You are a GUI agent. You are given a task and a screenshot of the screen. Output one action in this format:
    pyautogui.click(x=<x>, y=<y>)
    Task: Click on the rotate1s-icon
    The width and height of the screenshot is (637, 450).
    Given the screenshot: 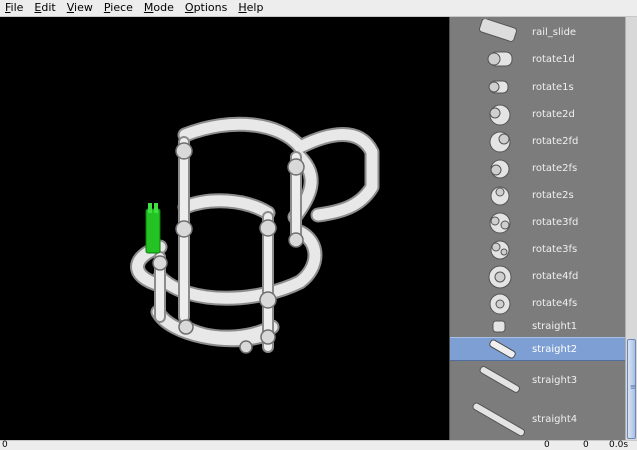 What is the action you would take?
    pyautogui.click(x=498, y=87)
    